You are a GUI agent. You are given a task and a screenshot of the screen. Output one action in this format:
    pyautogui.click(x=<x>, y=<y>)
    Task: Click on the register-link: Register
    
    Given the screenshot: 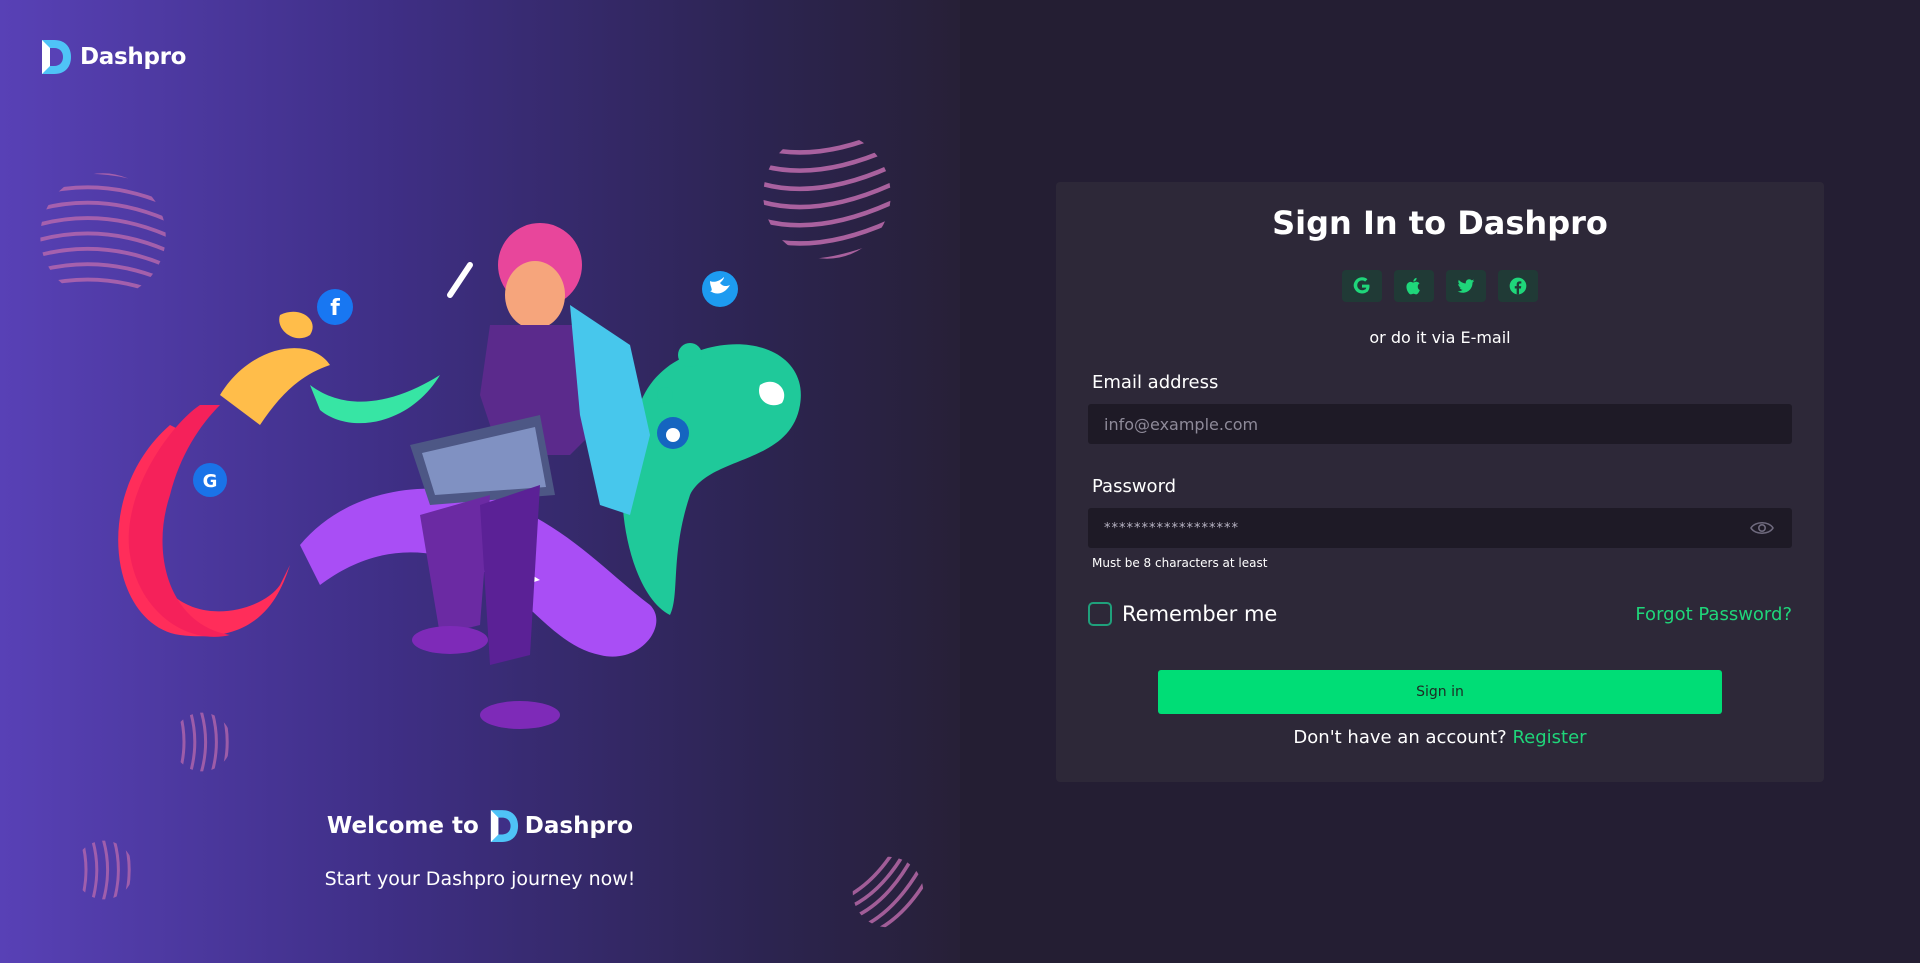 What is the action you would take?
    pyautogui.click(x=1549, y=737)
    